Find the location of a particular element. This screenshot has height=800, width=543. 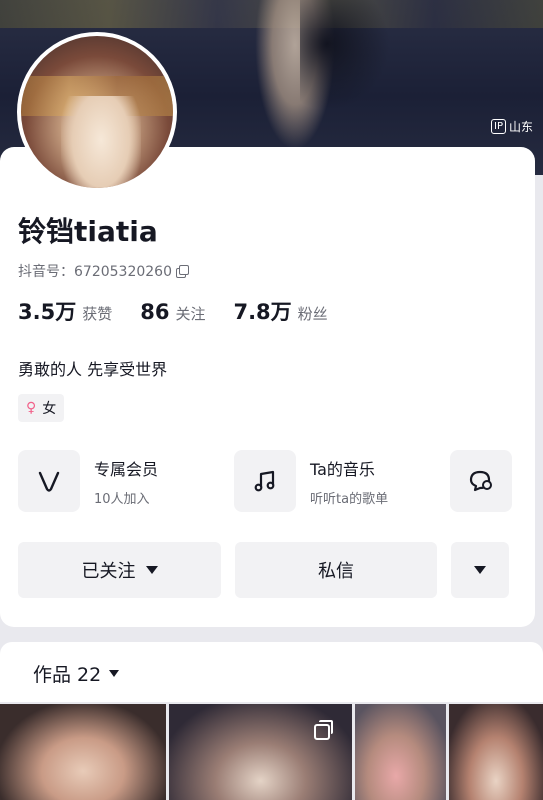

feature-music: Ta的音乐 听听ta的歌单 is located at coordinates (342, 481).